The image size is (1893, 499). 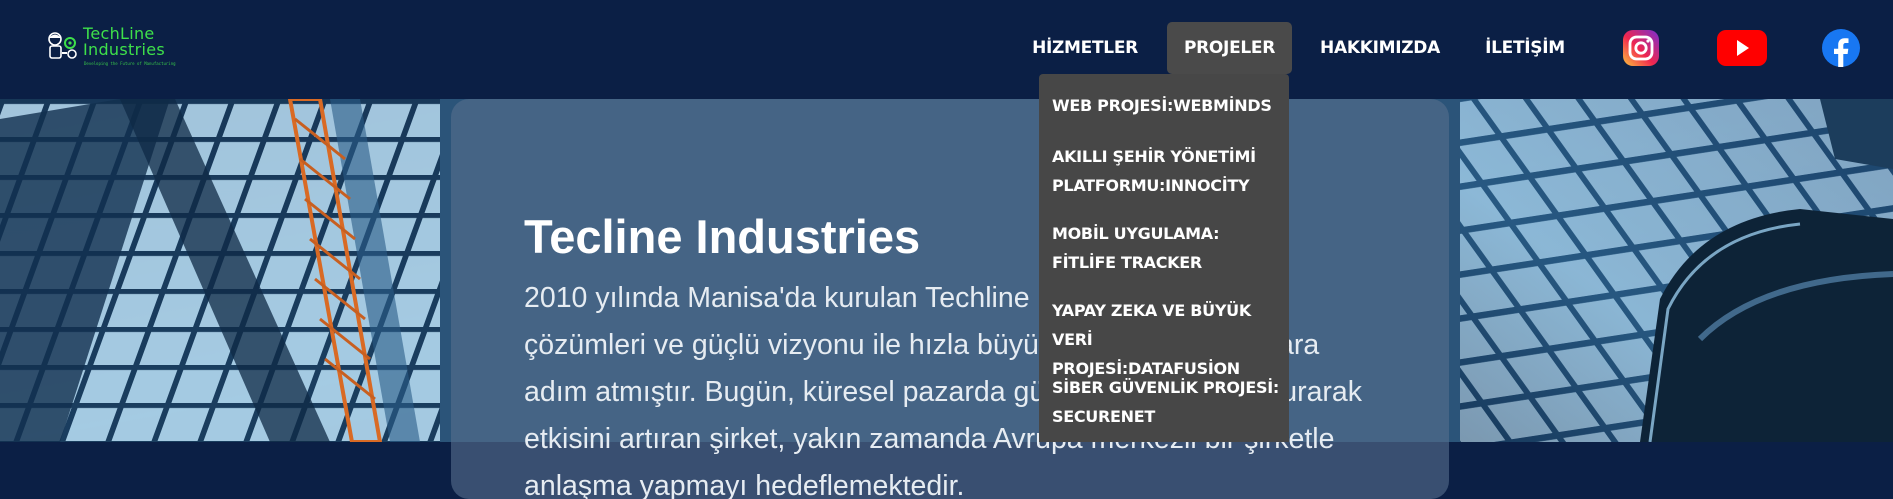 I want to click on nav-link-projeler: PROJELER, so click(x=1229, y=48).